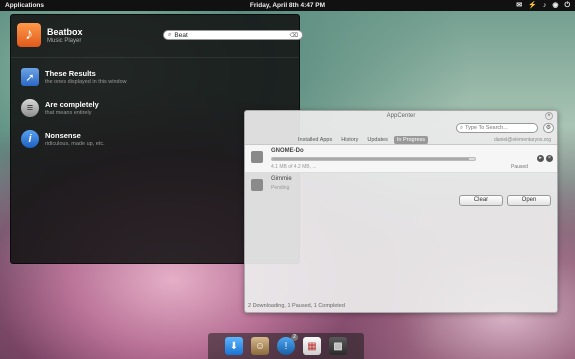 The image size is (575, 359). Describe the element at coordinates (529, 200) in the screenshot. I see `open-button: Open` at that location.